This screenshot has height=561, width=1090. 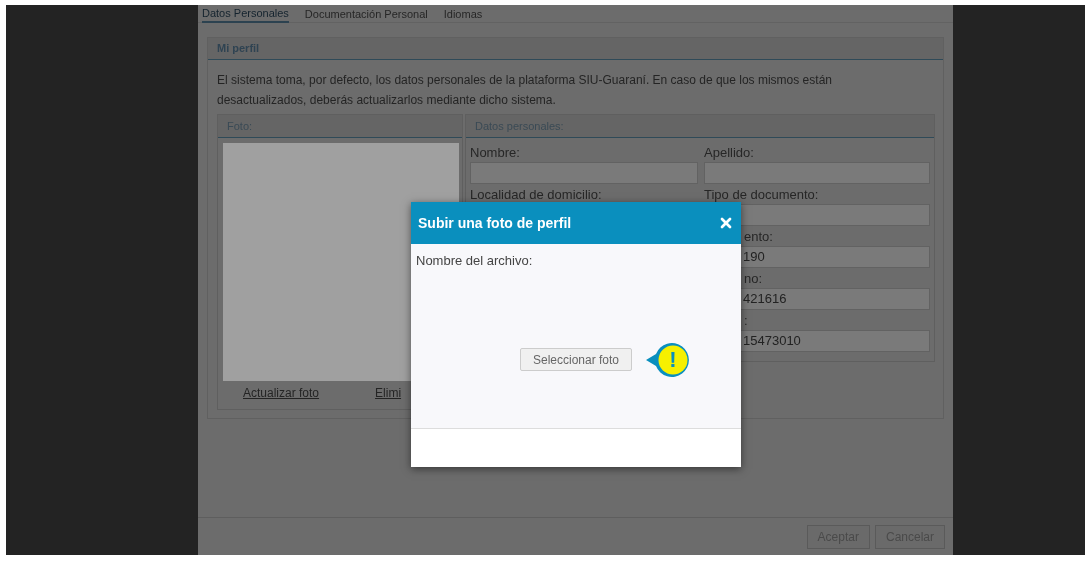 I want to click on field-label: :, so click(x=746, y=321).